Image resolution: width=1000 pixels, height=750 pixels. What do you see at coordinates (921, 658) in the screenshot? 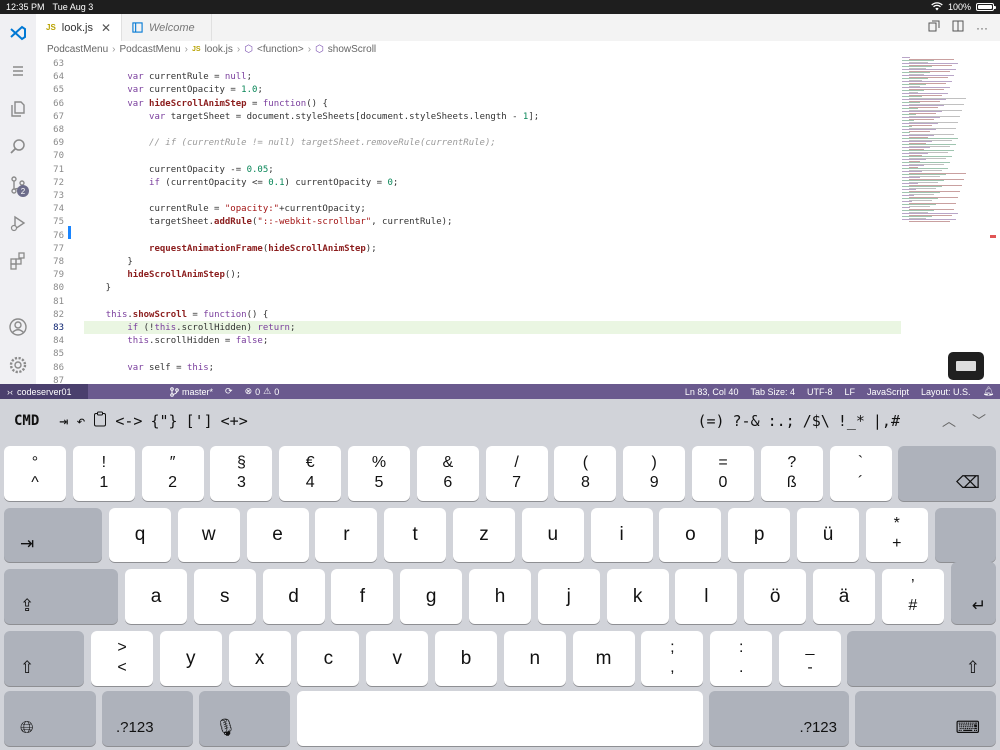
I see `shift-right-key: ⇧` at bounding box center [921, 658].